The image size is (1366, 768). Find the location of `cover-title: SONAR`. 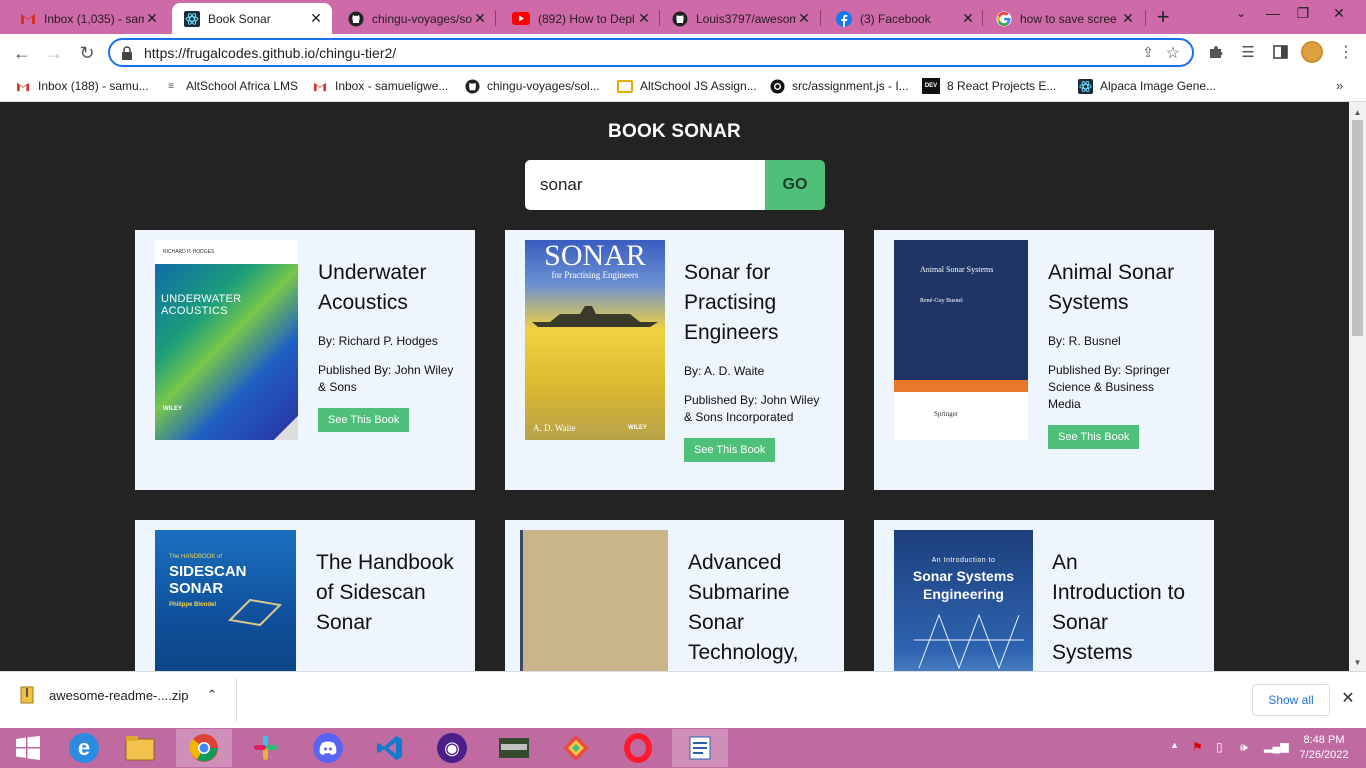

cover-title: SONAR is located at coordinates (595, 256).